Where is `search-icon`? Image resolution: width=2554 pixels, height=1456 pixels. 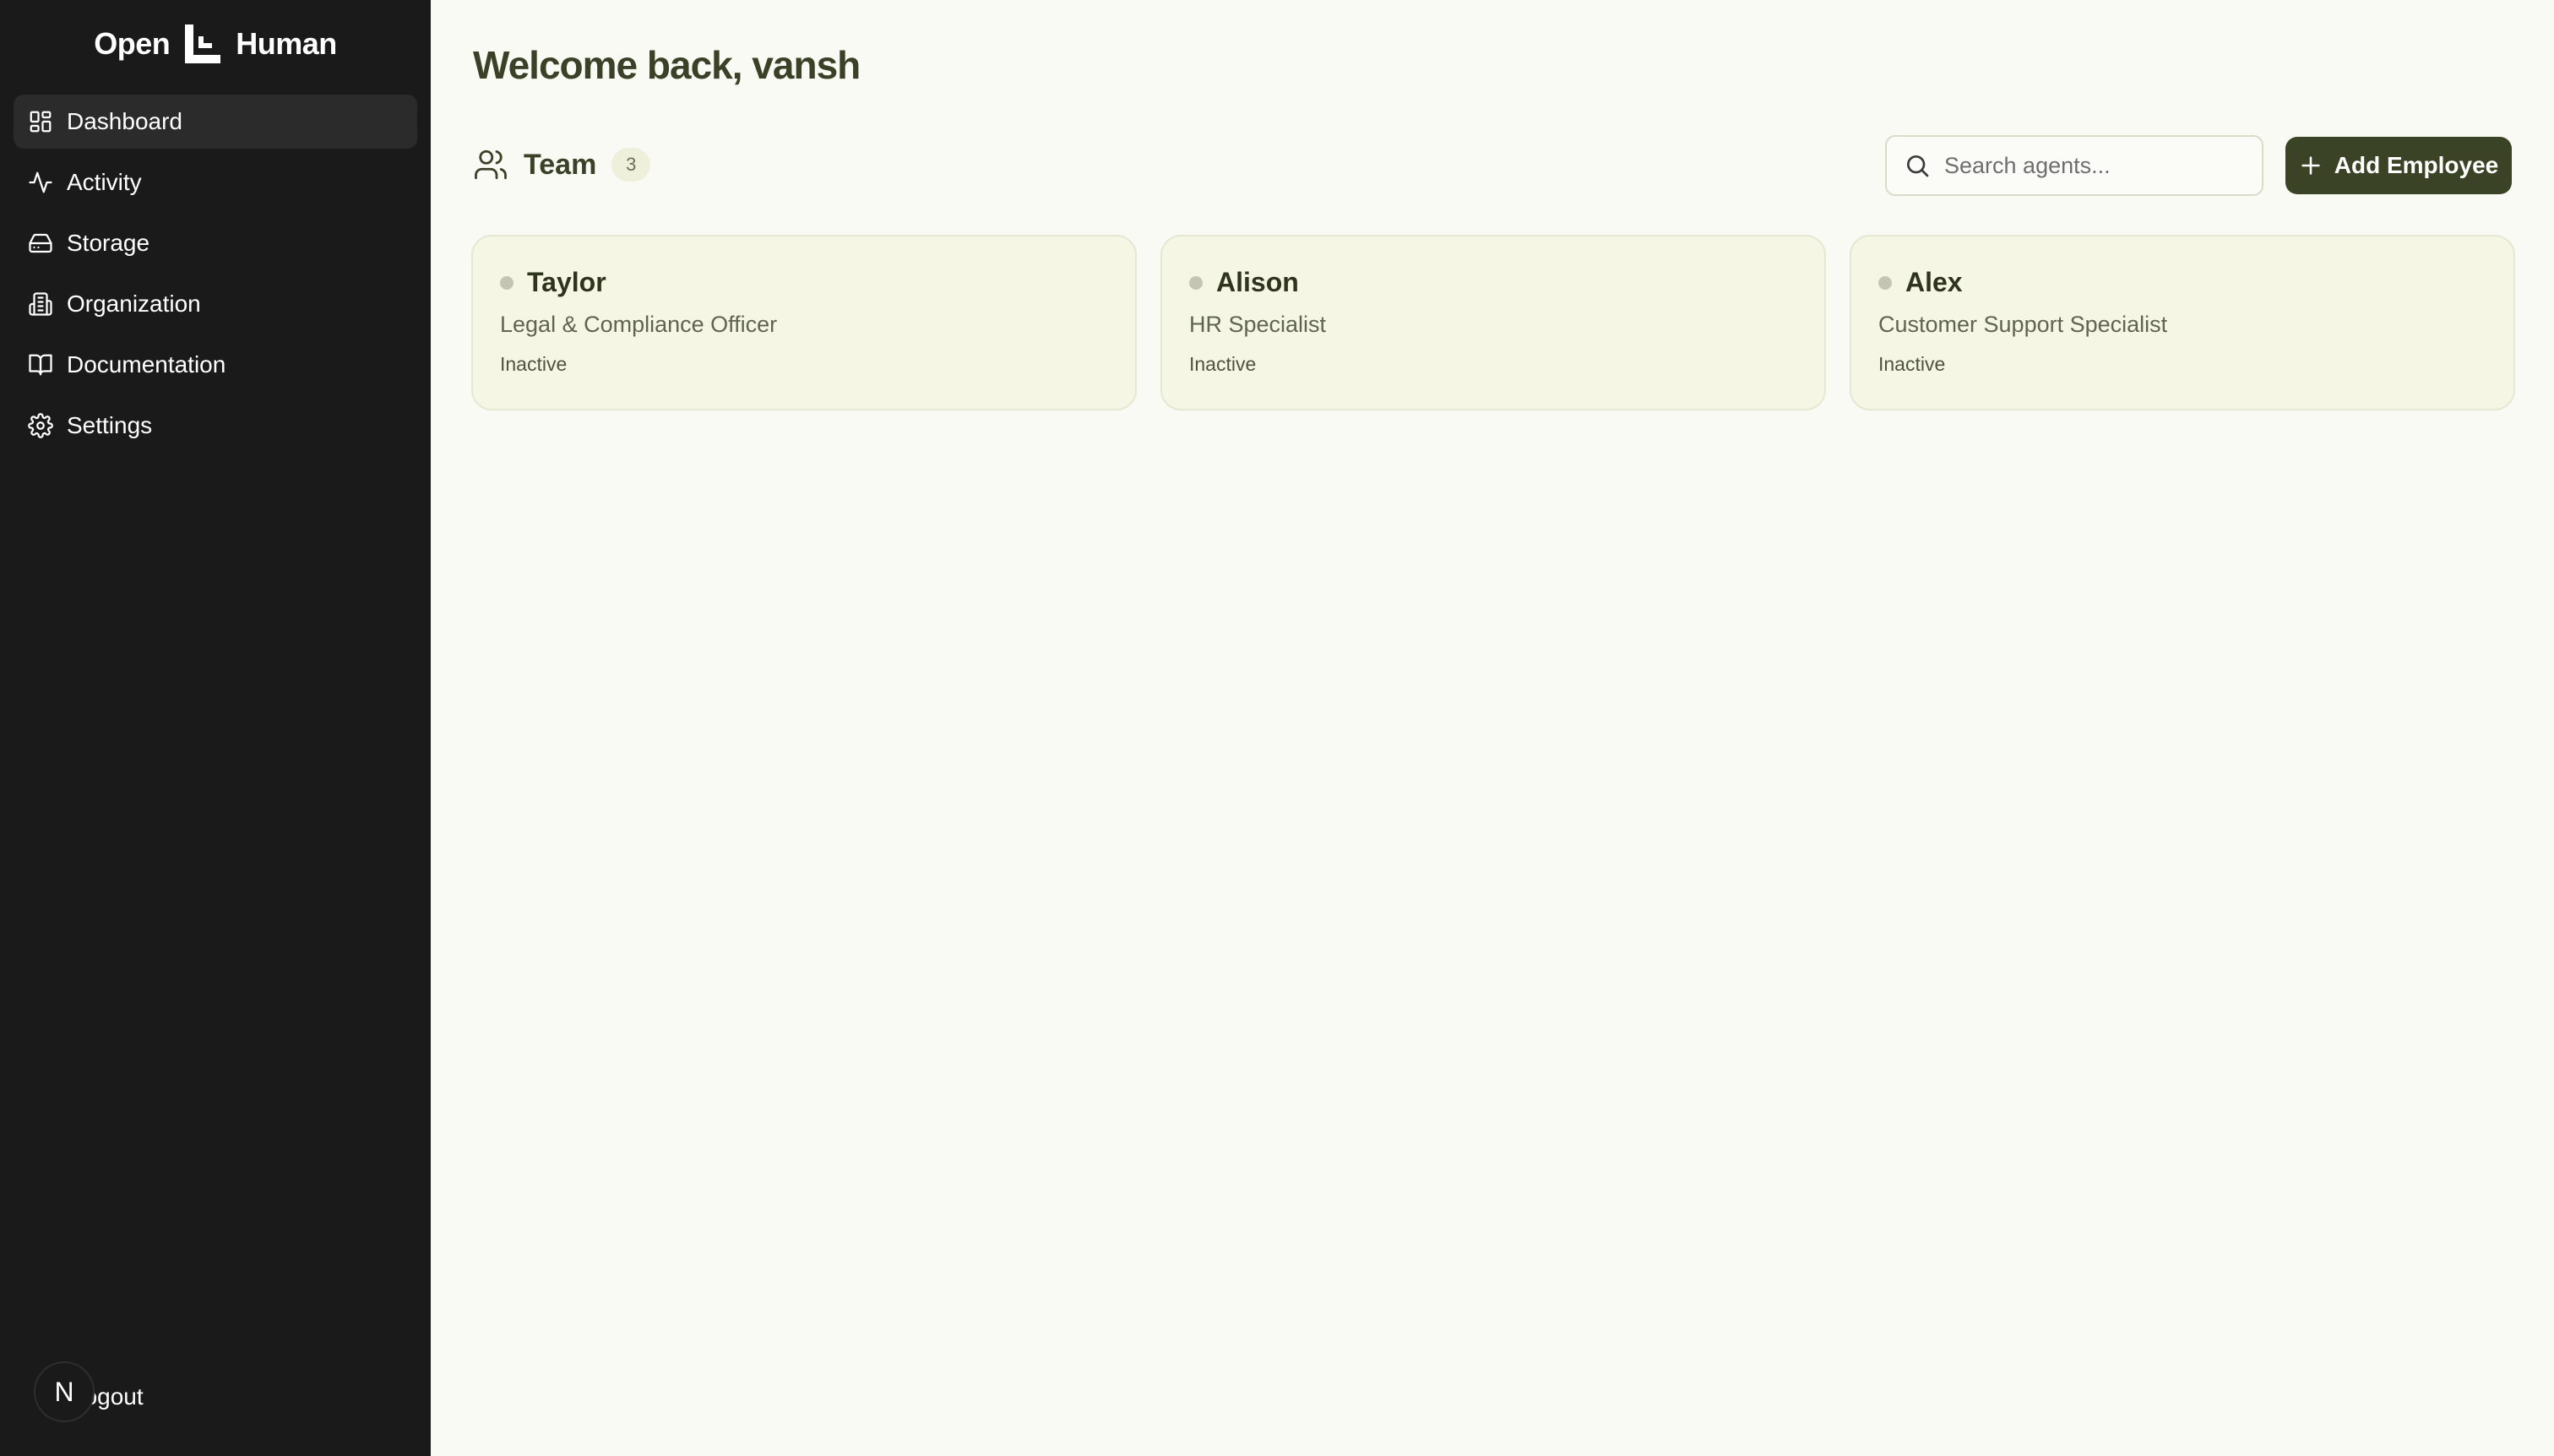
search-icon is located at coordinates (1918, 166).